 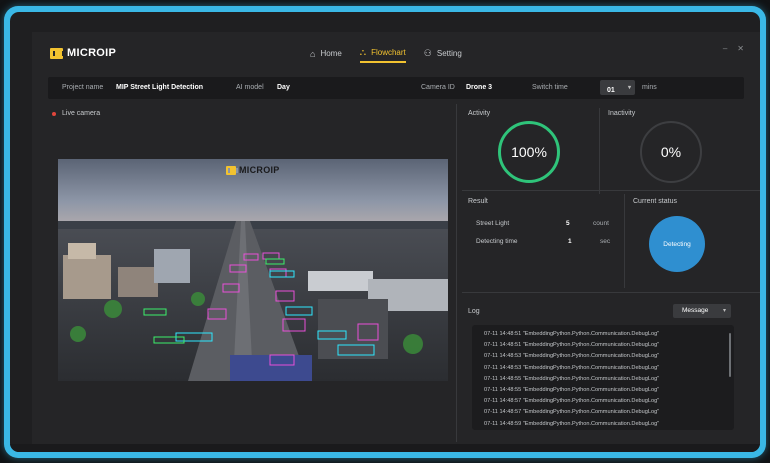 I want to click on switch-time-value: 01, so click(x=611, y=90).